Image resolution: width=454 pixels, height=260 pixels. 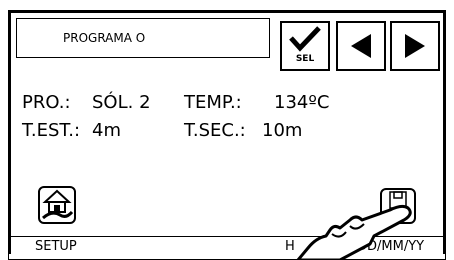 What do you see at coordinates (51, 130) in the screenshot?
I see `sterilization-time-label: T.EST.:` at bounding box center [51, 130].